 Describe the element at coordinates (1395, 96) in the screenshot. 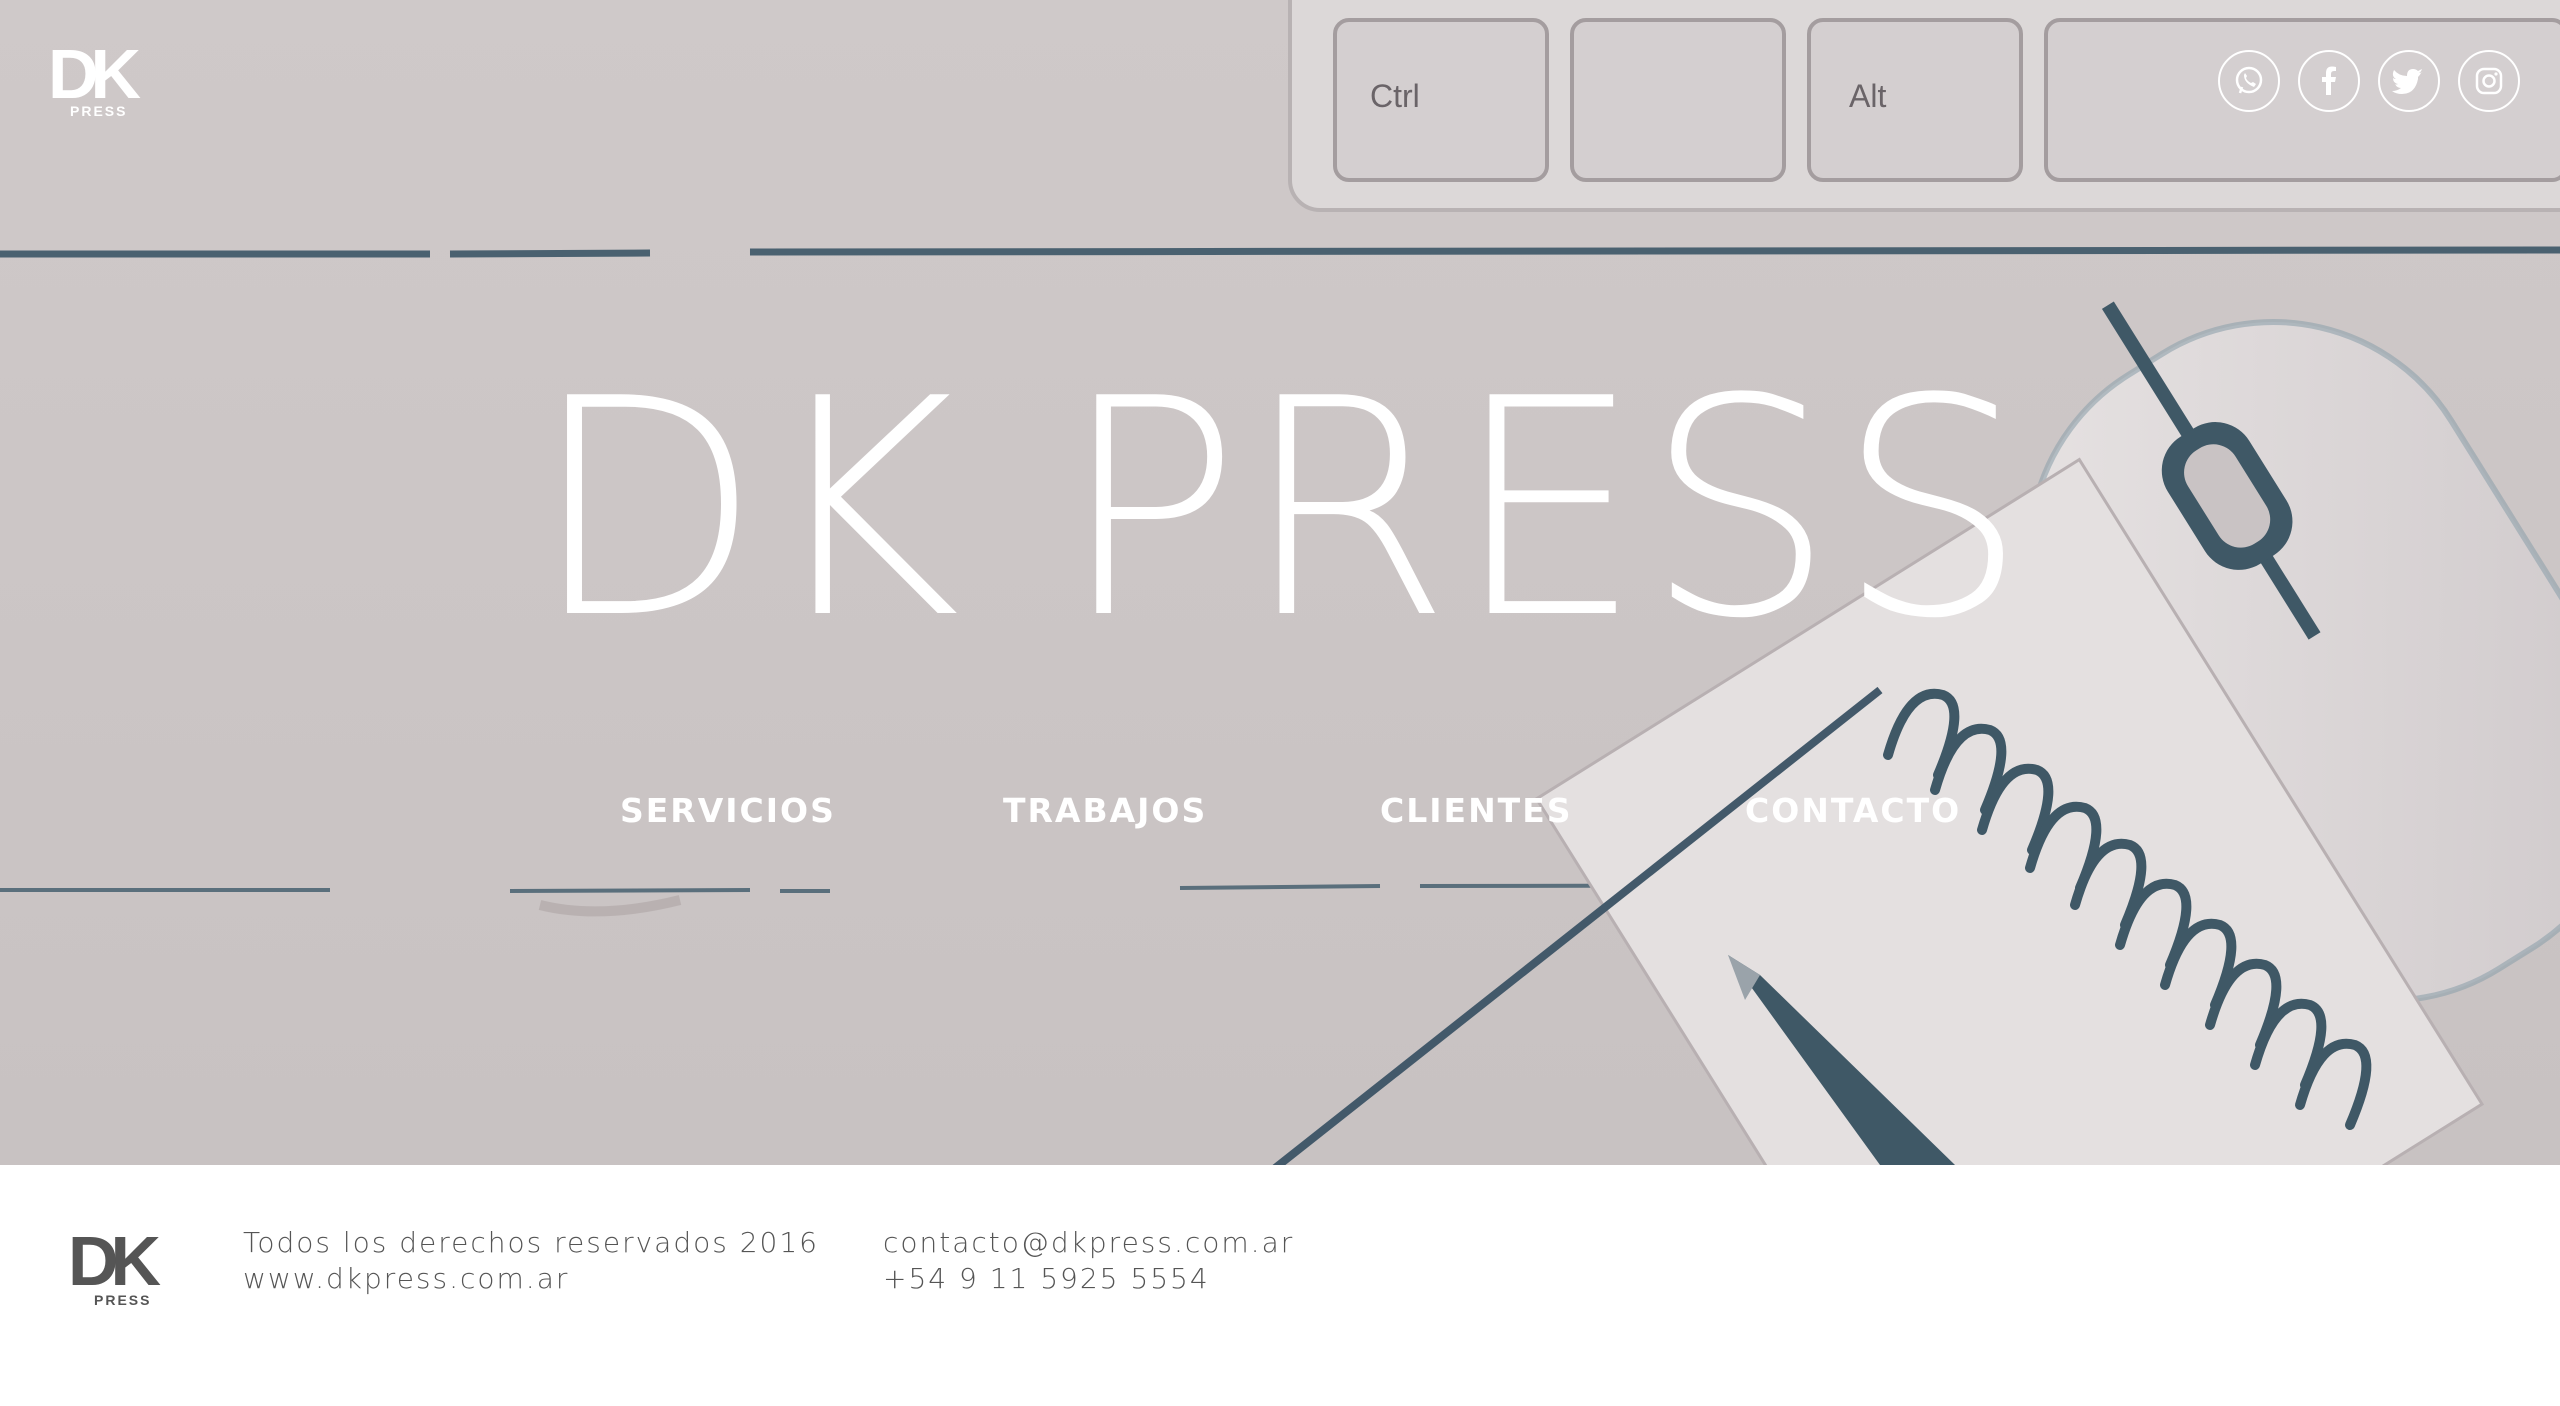

I see `ctrl-key-label: Ctrl` at that location.